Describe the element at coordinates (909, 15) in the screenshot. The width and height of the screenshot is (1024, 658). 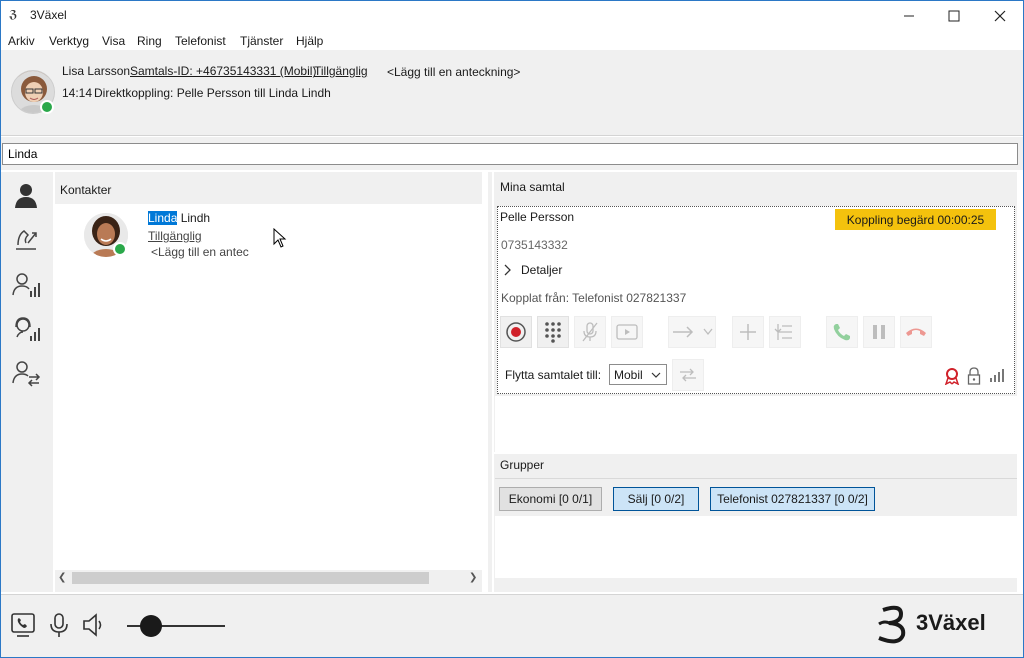
I see `minimize-button` at that location.